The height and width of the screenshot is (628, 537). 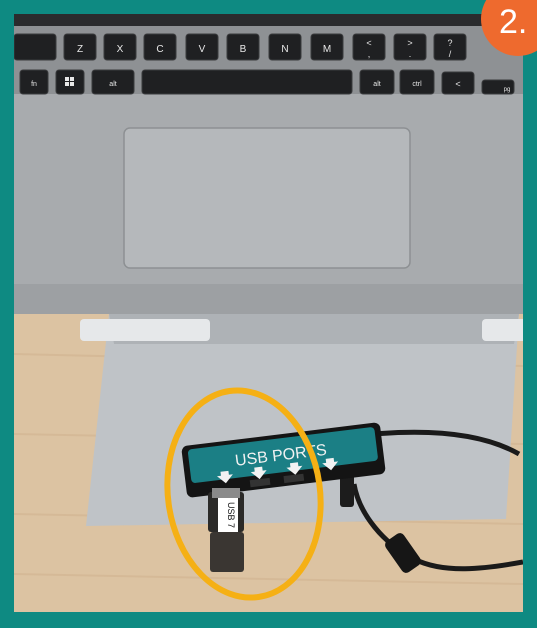 I want to click on key-label-lt: <, so click(x=368, y=43).